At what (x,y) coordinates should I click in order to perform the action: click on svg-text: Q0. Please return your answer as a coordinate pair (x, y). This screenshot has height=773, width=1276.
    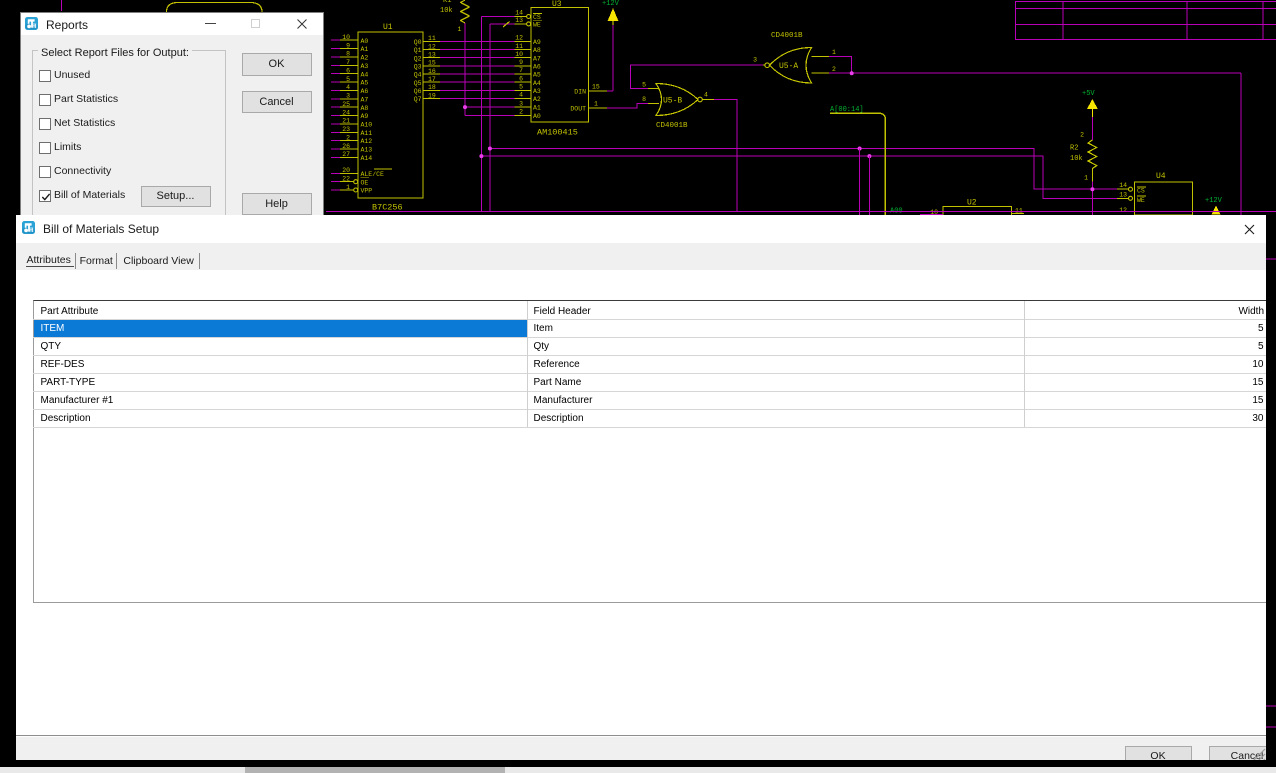
    Looking at the image, I should click on (418, 42).